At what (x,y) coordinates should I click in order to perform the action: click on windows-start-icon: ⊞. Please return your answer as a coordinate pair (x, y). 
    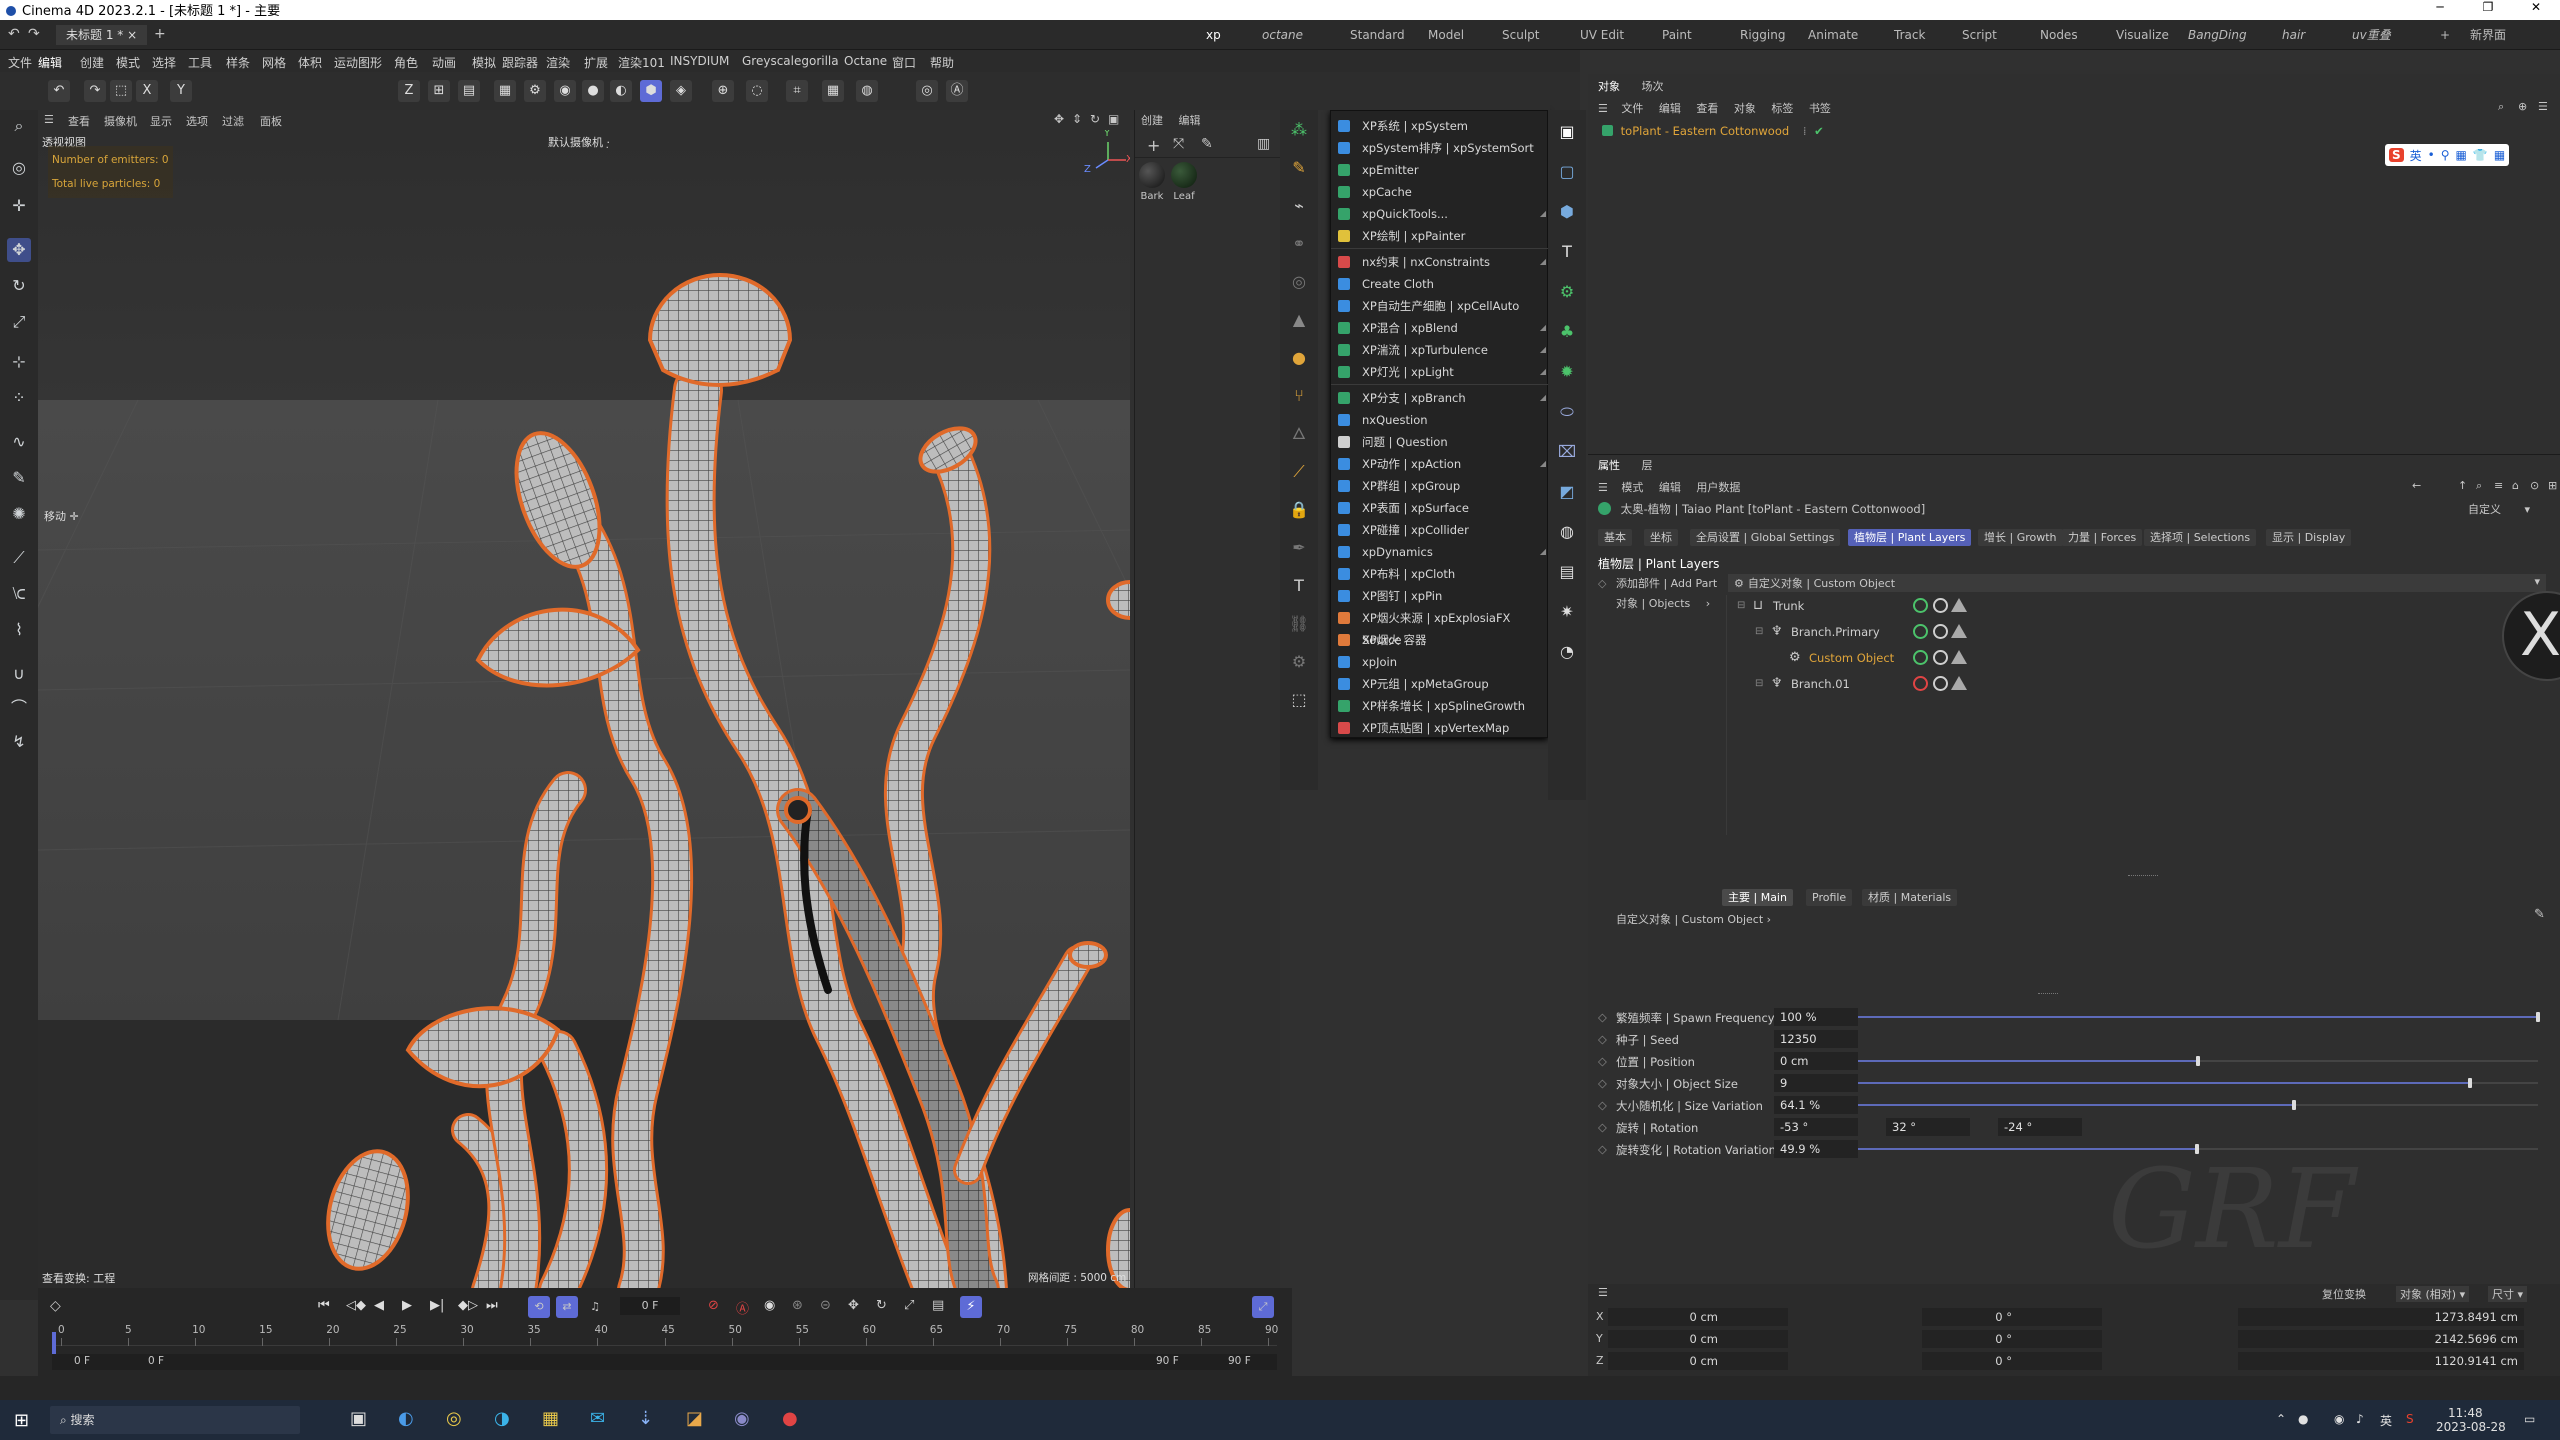
    Looking at the image, I should click on (21, 1420).